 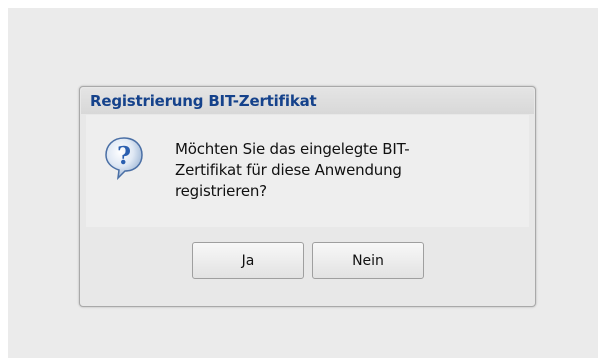 What do you see at coordinates (248, 260) in the screenshot?
I see `yes-button: Ja` at bounding box center [248, 260].